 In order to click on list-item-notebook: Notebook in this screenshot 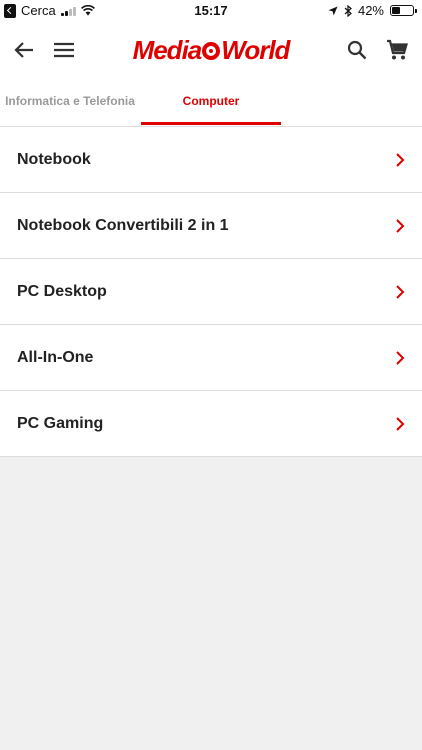, I will do `click(211, 160)`.